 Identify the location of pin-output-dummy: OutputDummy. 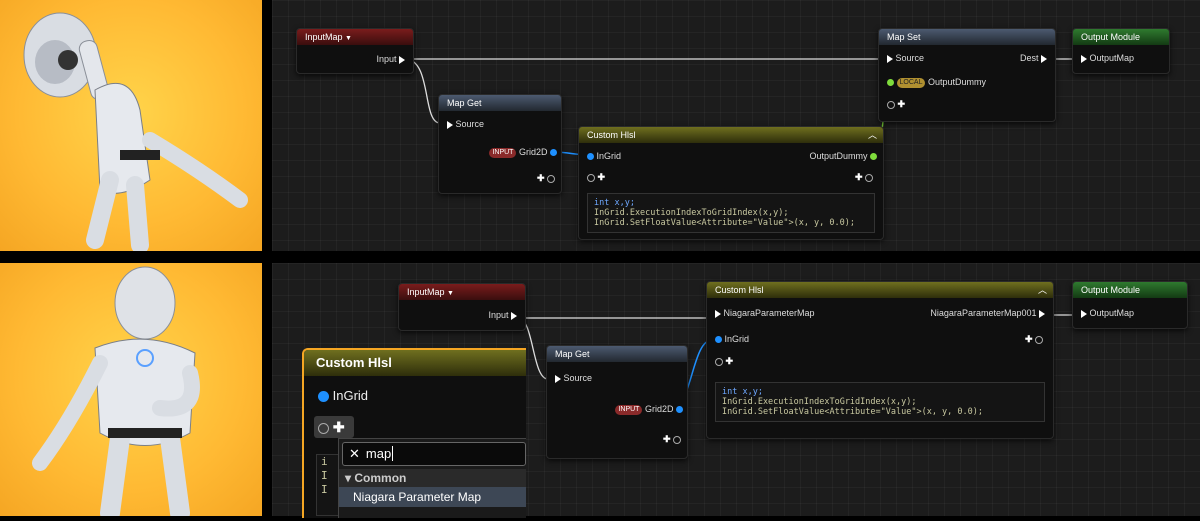
(843, 156).